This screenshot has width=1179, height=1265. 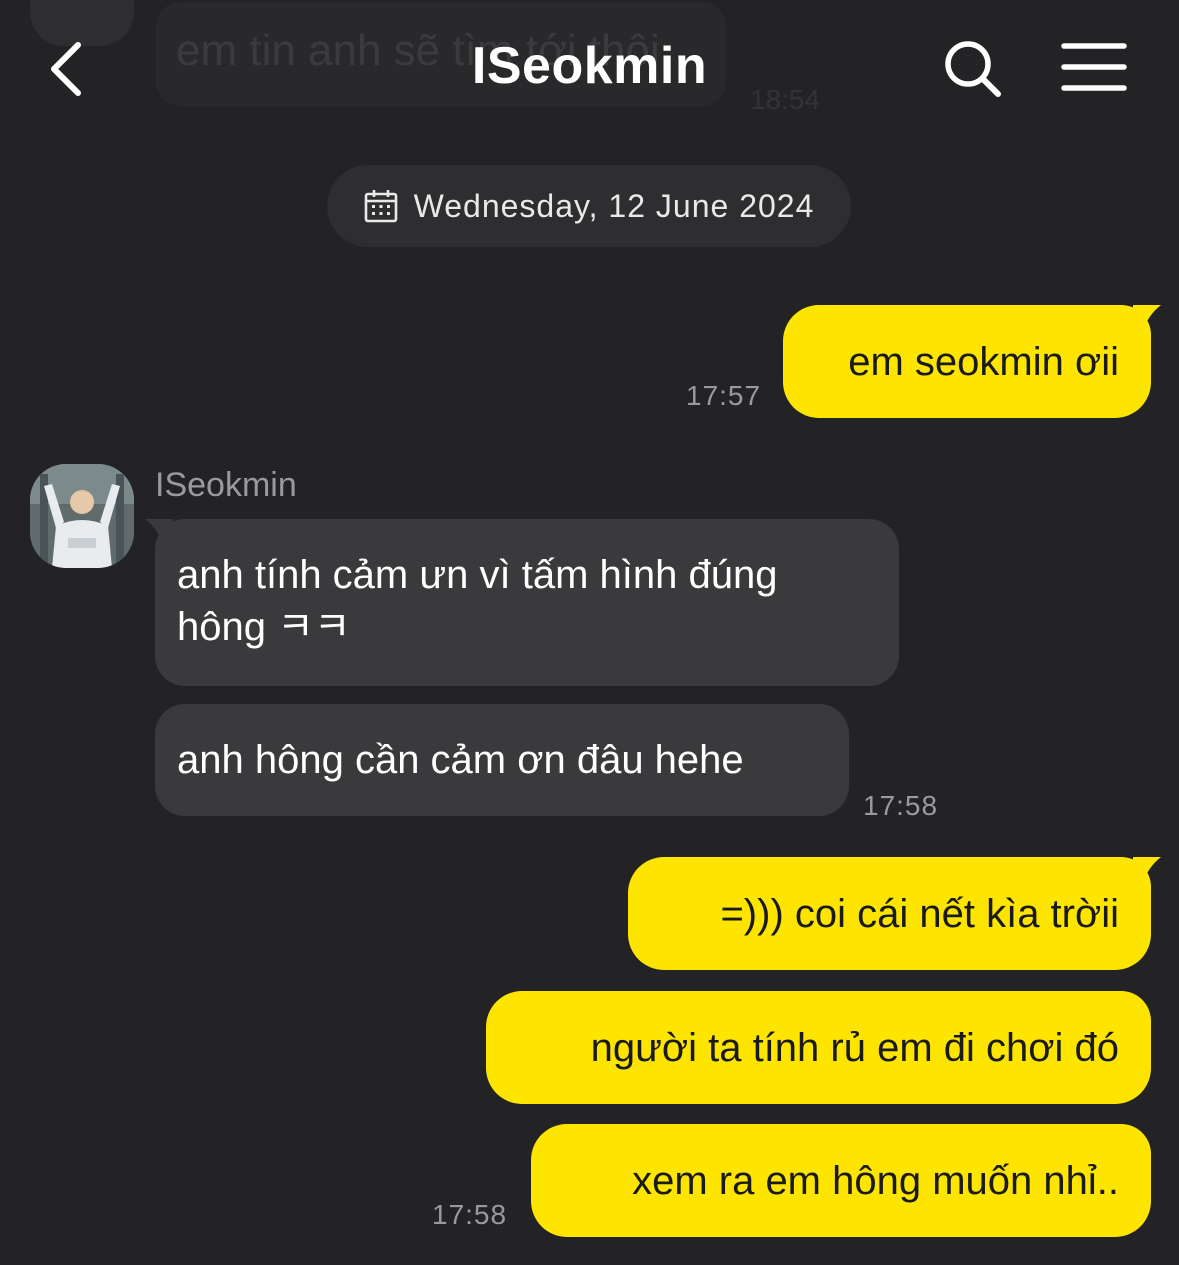 What do you see at coordinates (589, 67) in the screenshot?
I see `chat-header: ISeokmin` at bounding box center [589, 67].